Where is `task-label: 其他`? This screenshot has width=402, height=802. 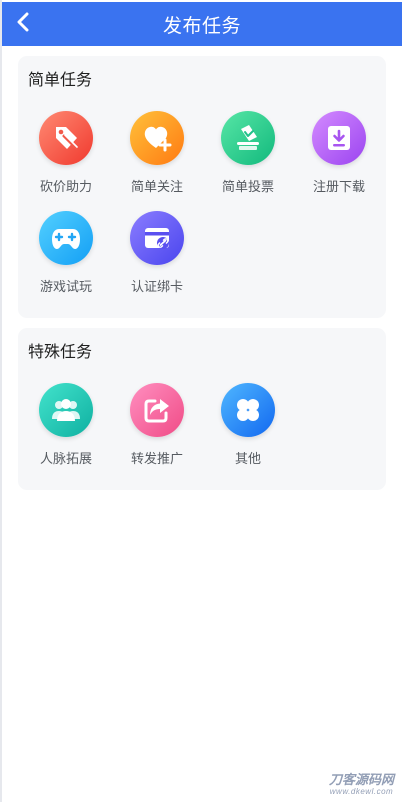 task-label: 其他 is located at coordinates (247, 458).